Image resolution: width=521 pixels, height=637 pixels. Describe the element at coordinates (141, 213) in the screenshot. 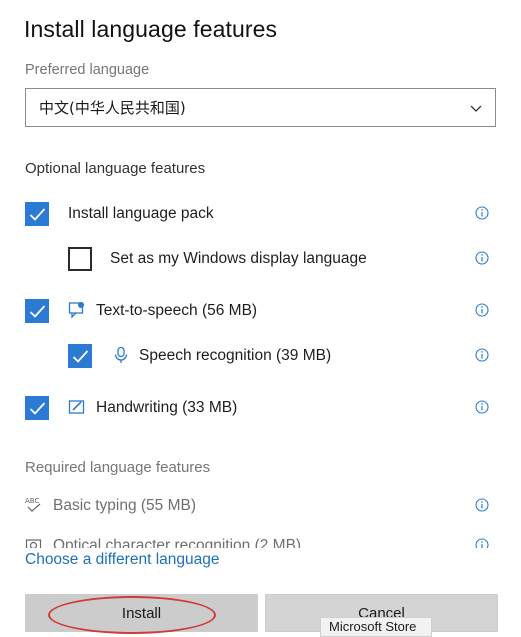

I see `install-language-pack-label: Install language pack` at that location.